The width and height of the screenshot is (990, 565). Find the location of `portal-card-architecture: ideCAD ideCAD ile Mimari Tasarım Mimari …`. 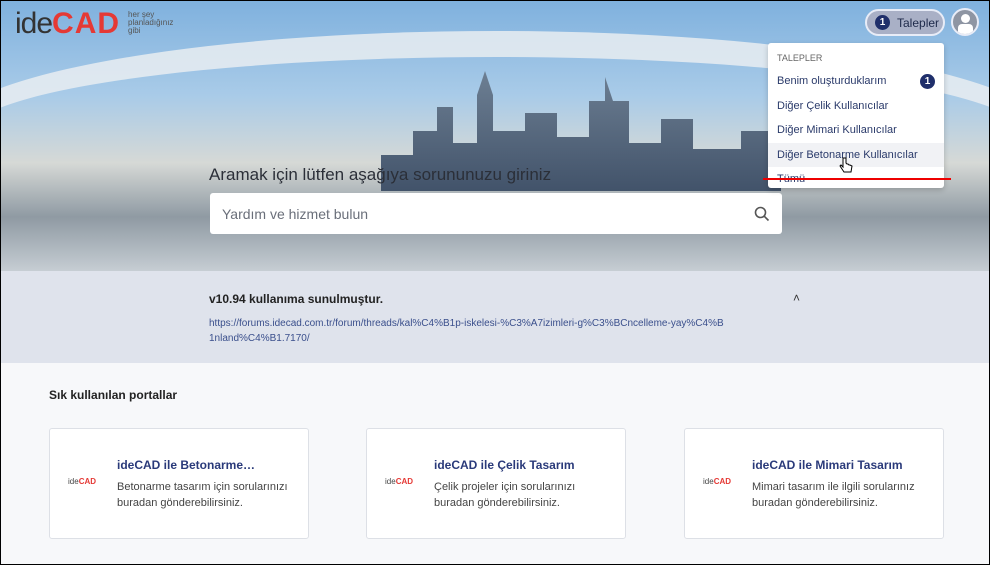

portal-card-architecture: ideCAD ideCAD ile Mimari Tasarım Mimari … is located at coordinates (814, 483).